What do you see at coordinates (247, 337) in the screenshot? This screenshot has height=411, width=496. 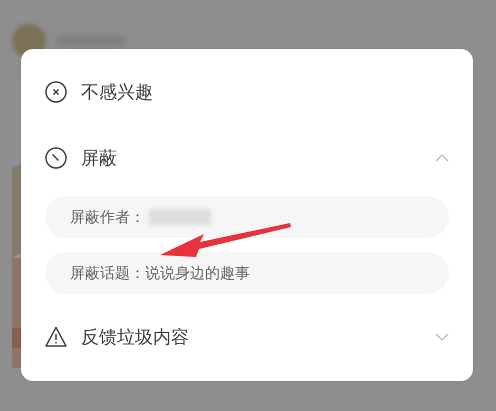 I see `menu-item: 反馈垃圾内容` at bounding box center [247, 337].